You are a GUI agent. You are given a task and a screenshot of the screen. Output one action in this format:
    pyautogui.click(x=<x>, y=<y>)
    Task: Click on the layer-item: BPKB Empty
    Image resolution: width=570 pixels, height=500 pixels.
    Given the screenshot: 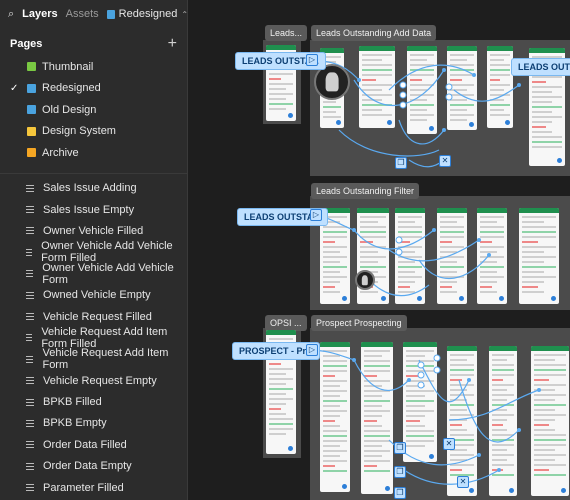 What is the action you would take?
    pyautogui.click(x=93, y=423)
    